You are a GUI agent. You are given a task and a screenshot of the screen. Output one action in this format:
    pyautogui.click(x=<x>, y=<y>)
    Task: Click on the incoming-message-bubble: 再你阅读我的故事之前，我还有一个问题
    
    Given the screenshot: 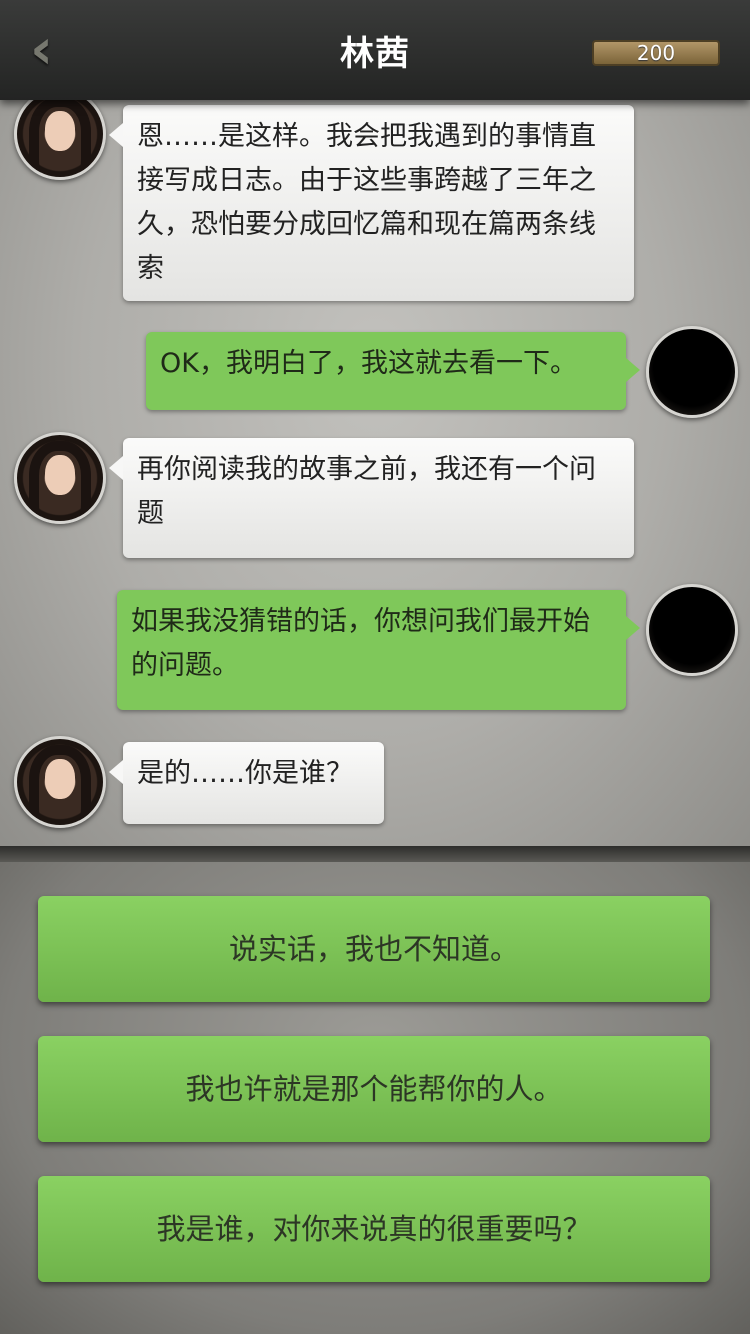 What is the action you would take?
    pyautogui.click(x=371, y=498)
    